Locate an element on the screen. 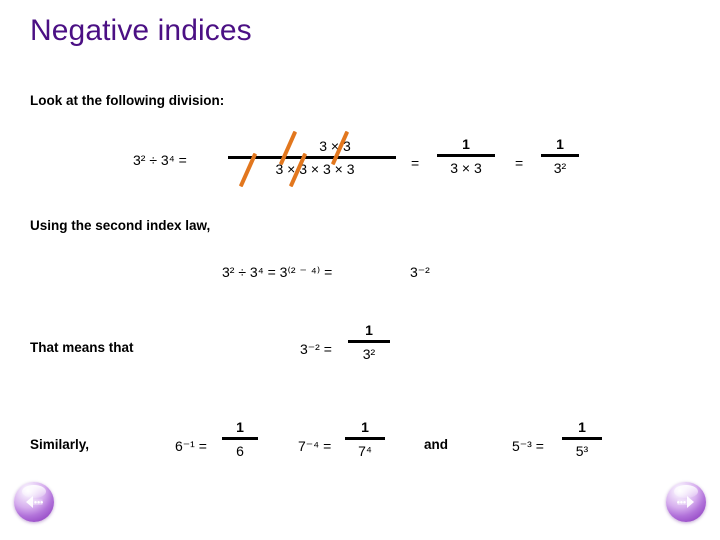  similarly-item-2-fraction: 1 5³ is located at coordinates (582, 439).